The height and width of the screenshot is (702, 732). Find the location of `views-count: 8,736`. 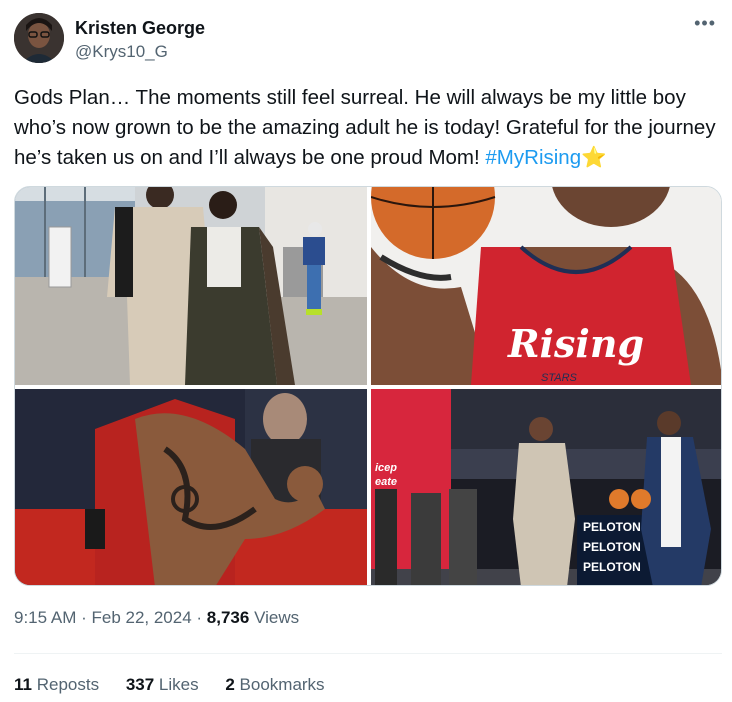

views-count: 8,736 is located at coordinates (228, 617).